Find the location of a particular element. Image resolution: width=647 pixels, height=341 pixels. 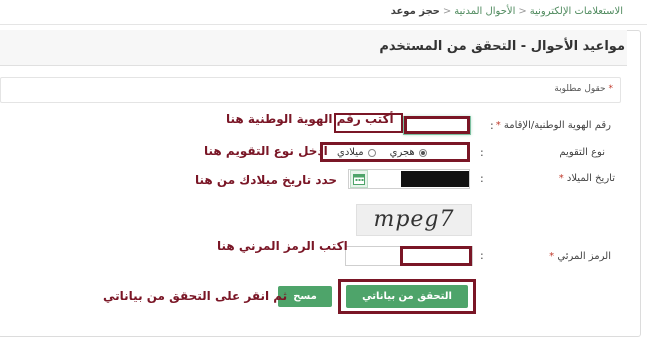

calendar-icon is located at coordinates (359, 179).